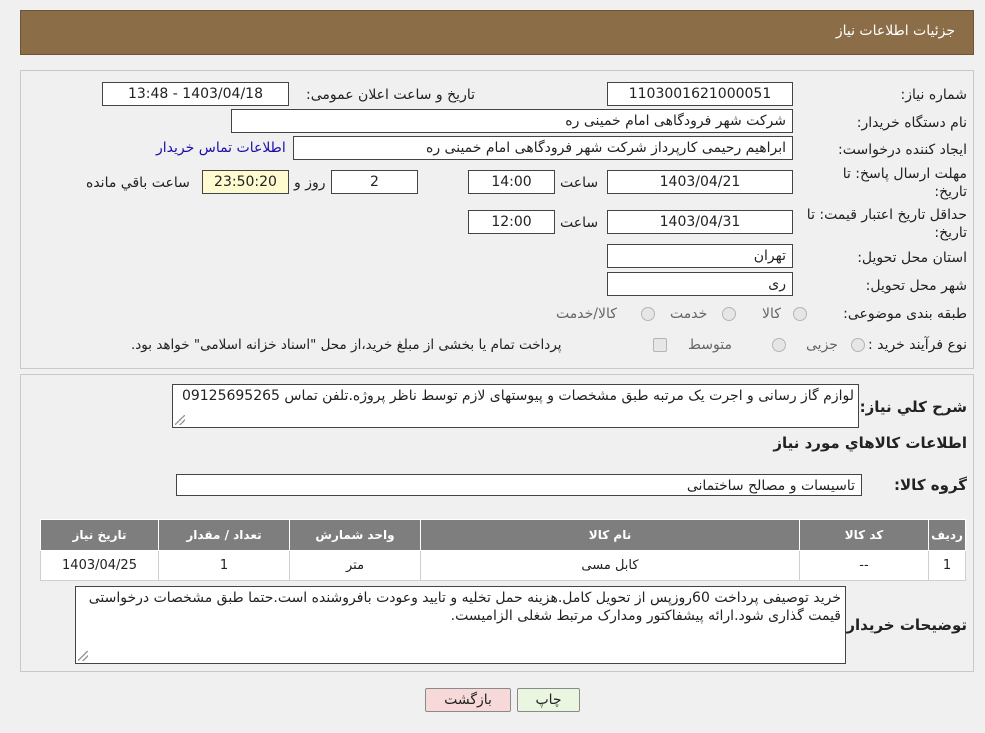 This screenshot has height=733, width=985. What do you see at coordinates (374, 182) in the screenshot?
I see `days-field: 2` at bounding box center [374, 182].